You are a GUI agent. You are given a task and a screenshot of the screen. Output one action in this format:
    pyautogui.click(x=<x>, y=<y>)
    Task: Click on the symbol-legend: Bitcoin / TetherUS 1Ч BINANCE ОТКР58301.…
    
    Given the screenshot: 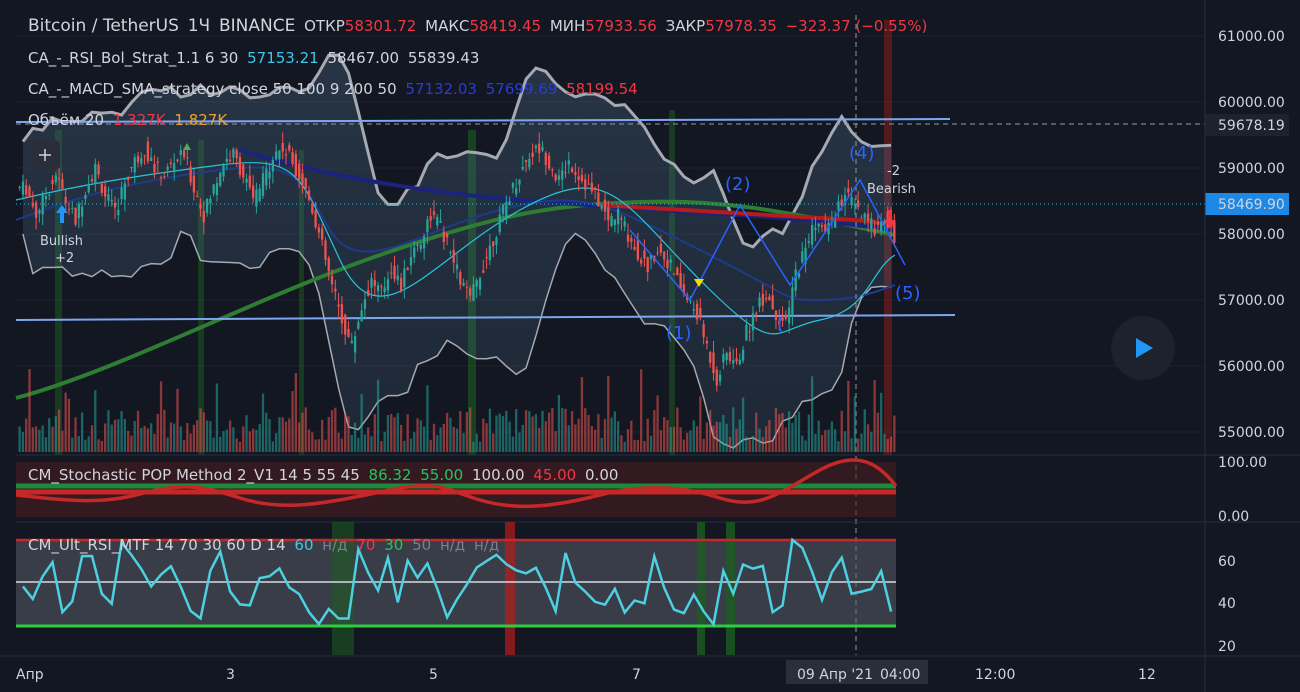 What is the action you would take?
    pyautogui.click(x=479, y=26)
    